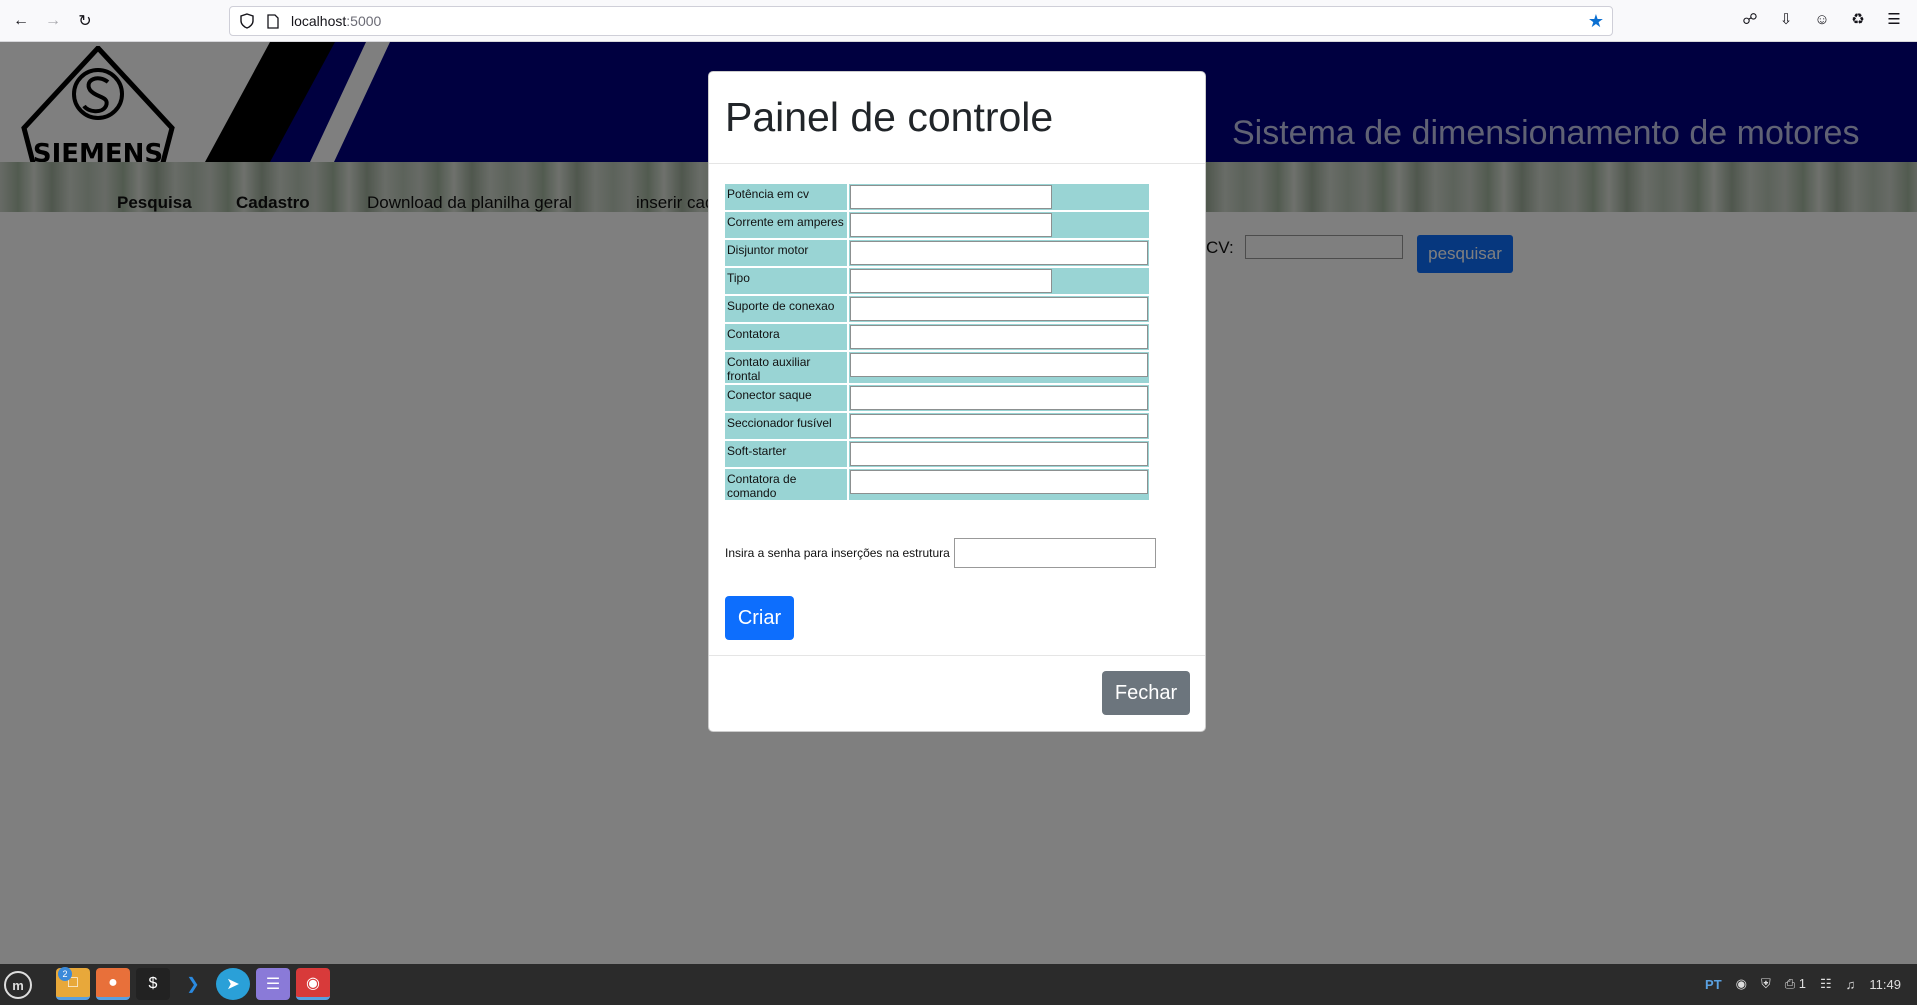 Image resolution: width=1917 pixels, height=1005 pixels. Describe the element at coordinates (787, 454) in the screenshot. I see `field-label: Soft-starter` at that location.